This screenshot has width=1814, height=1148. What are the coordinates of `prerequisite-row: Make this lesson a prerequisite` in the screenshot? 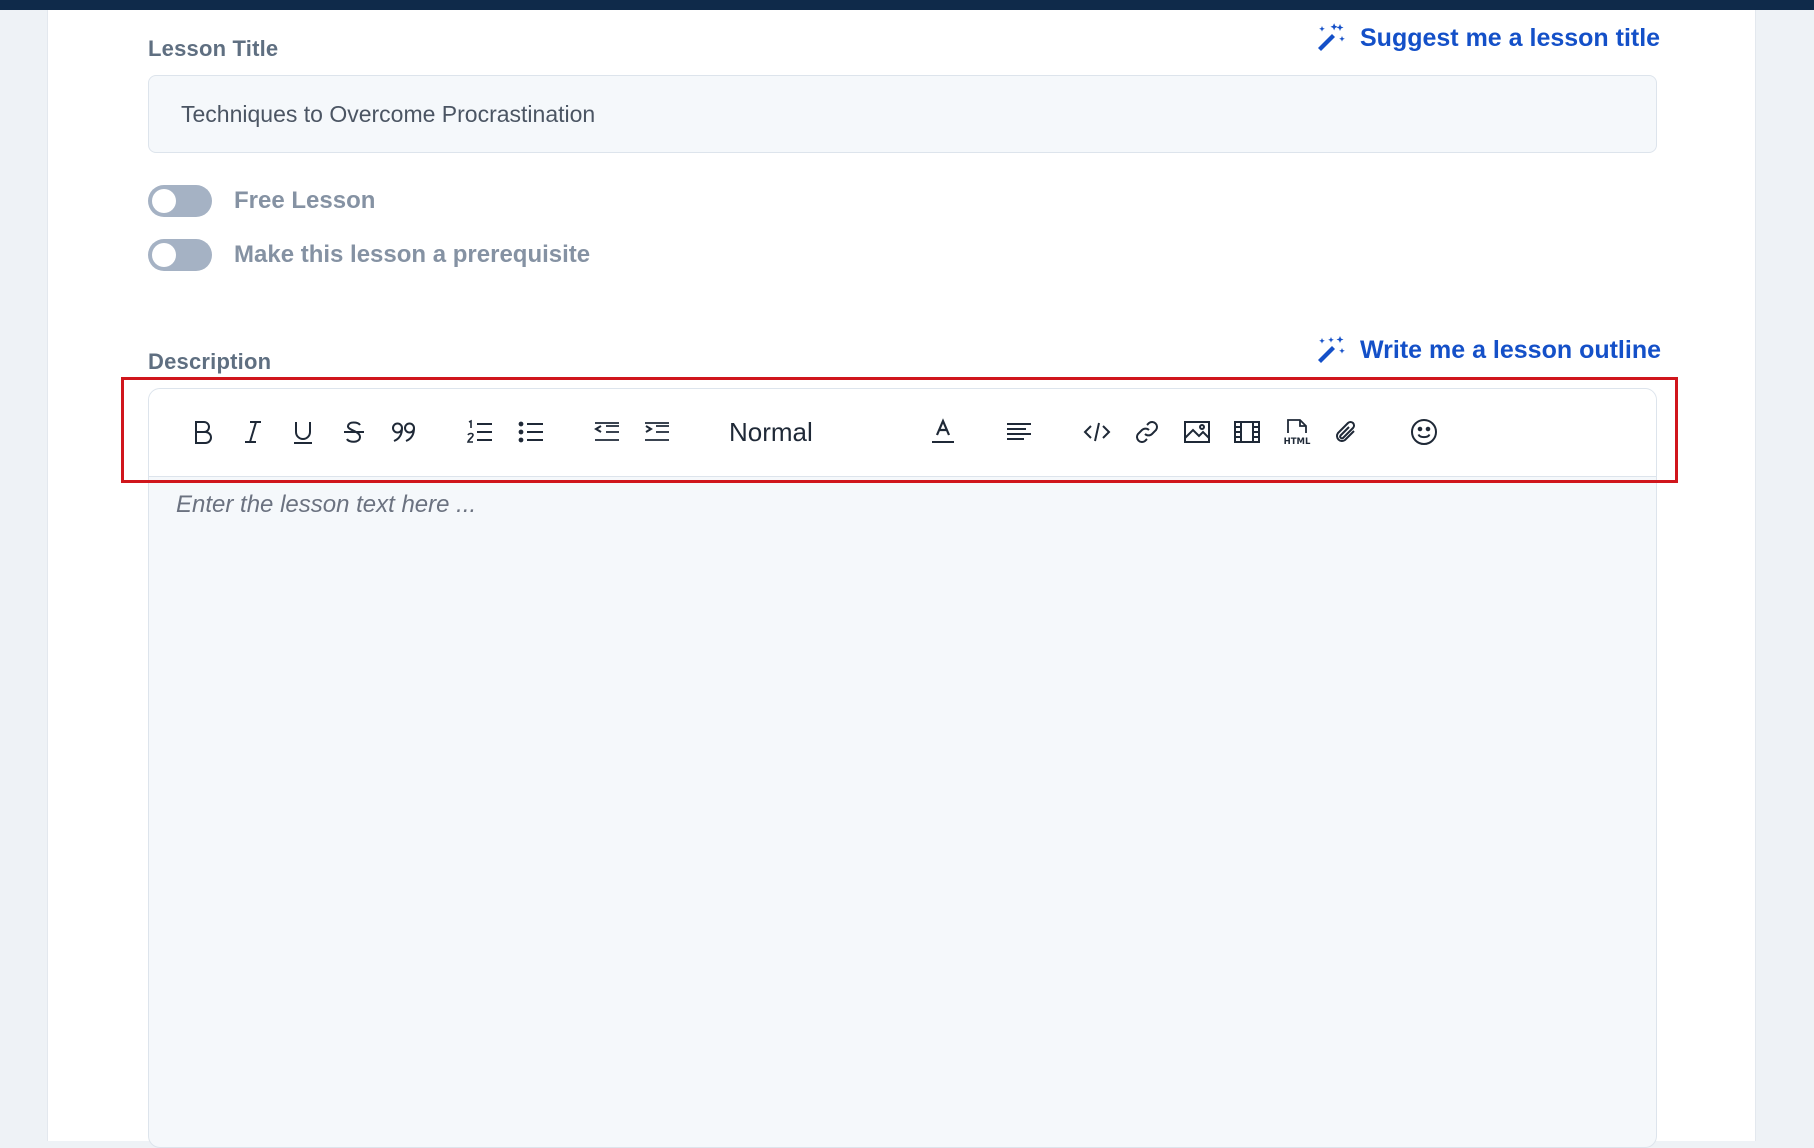 It's located at (369, 255).